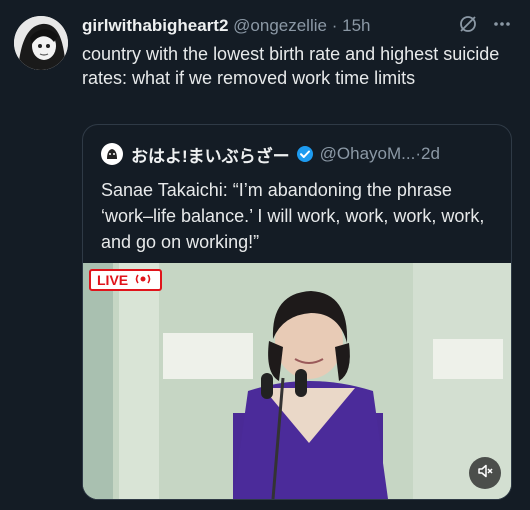  I want to click on live-badge: LIVE, so click(126, 280).